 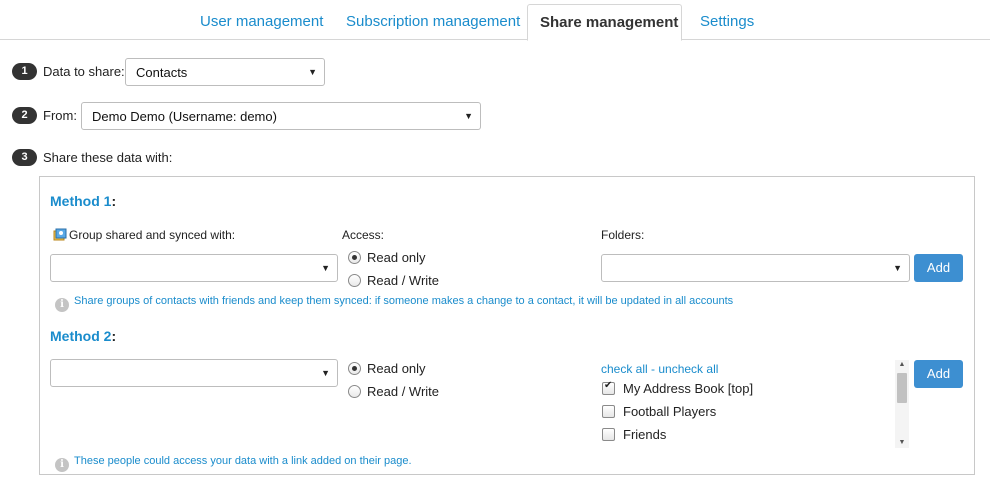 What do you see at coordinates (755, 268) in the screenshot?
I see `folders-select: ▼` at bounding box center [755, 268].